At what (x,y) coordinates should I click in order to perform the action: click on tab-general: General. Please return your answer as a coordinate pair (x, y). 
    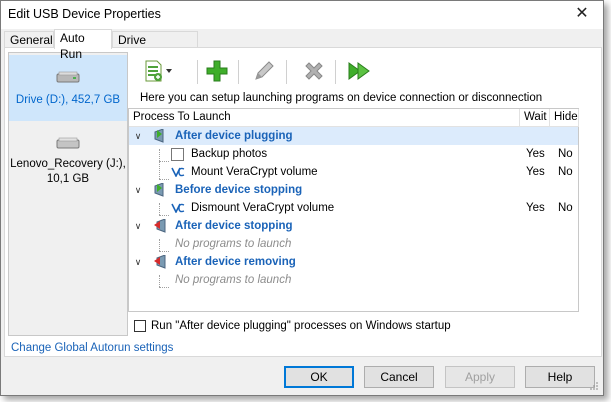
    Looking at the image, I should click on (29, 39).